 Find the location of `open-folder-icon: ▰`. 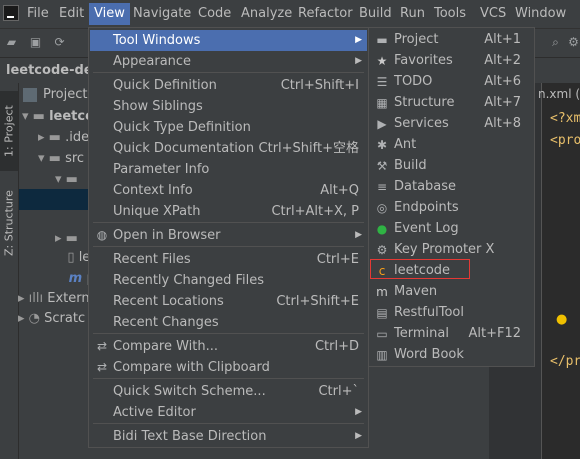

open-folder-icon: ▰ is located at coordinates (11, 42).